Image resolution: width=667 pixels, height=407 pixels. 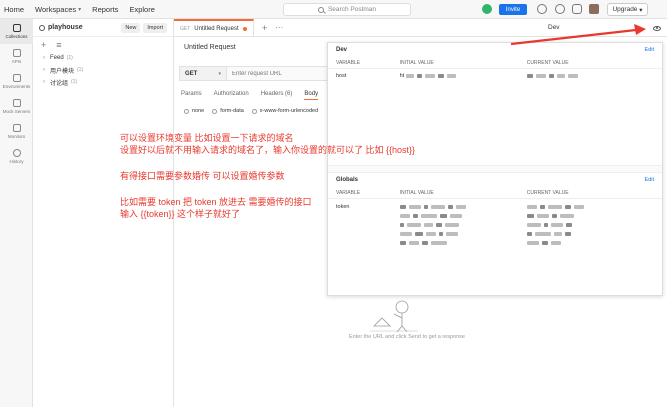 I want to click on env-variable-row: host ht, so click(x=495, y=76).